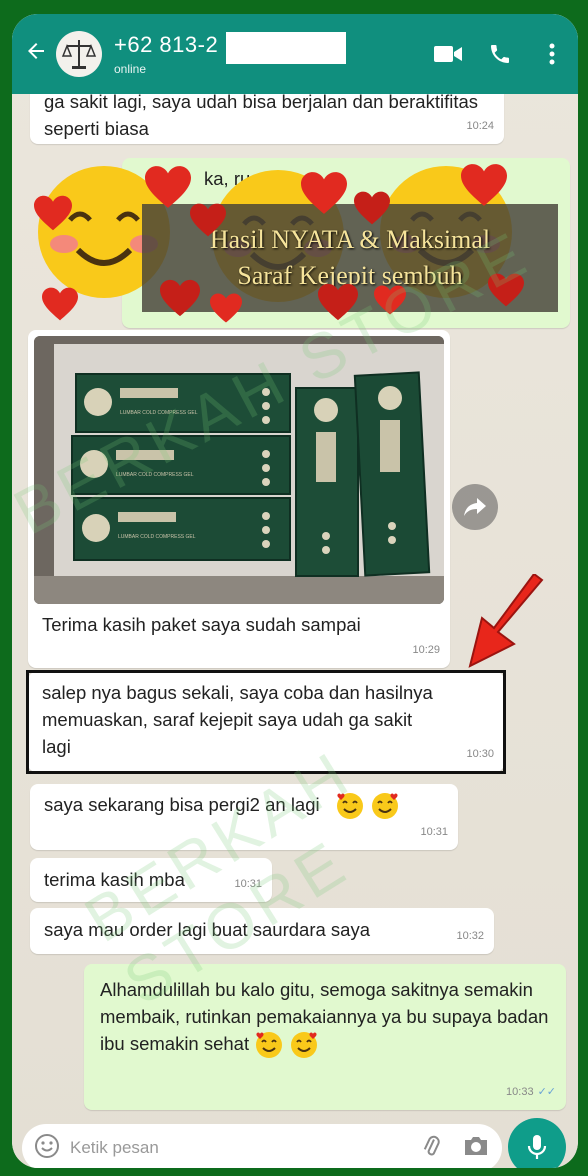 The width and height of the screenshot is (588, 1176). Describe the element at coordinates (426, 650) in the screenshot. I see `message-time: 10:29` at that location.